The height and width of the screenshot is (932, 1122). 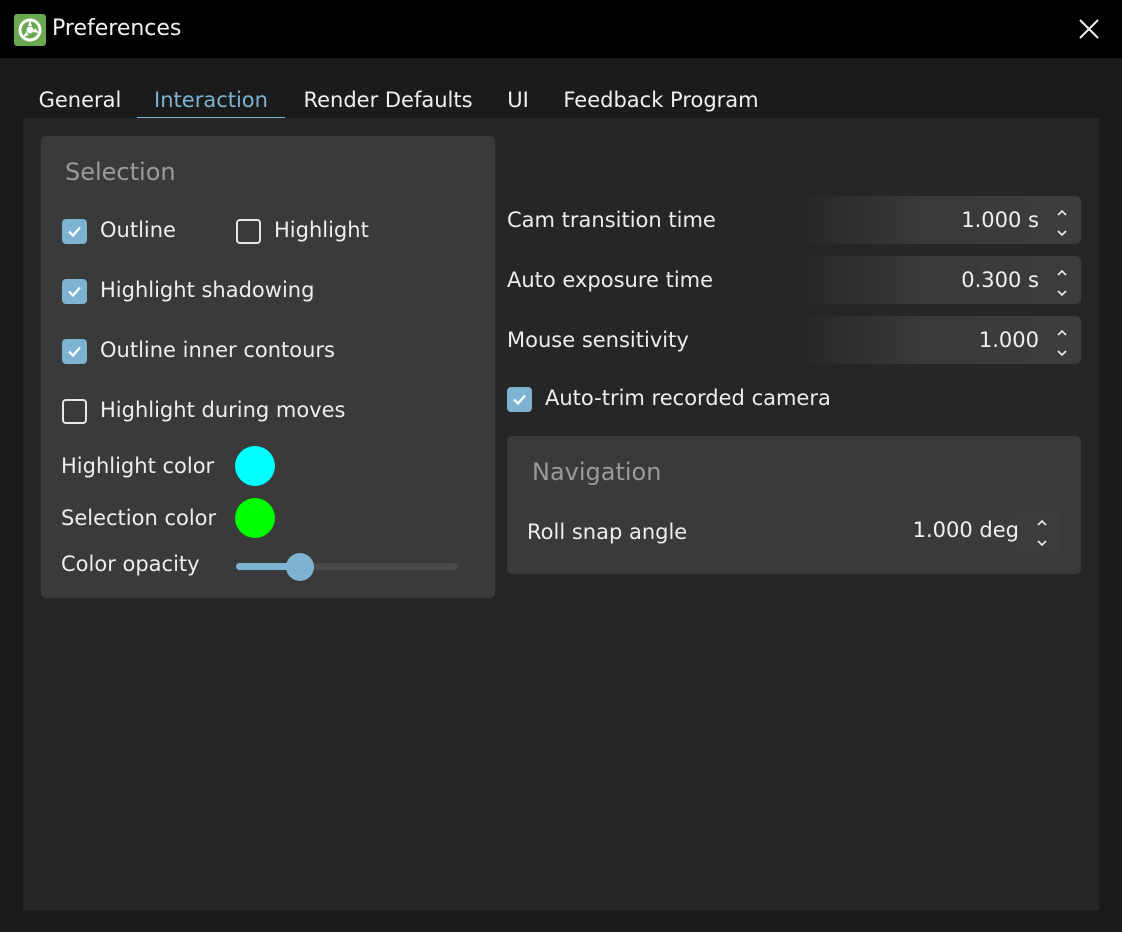 What do you see at coordinates (321, 230) in the screenshot?
I see `highlight-label: Highlight` at bounding box center [321, 230].